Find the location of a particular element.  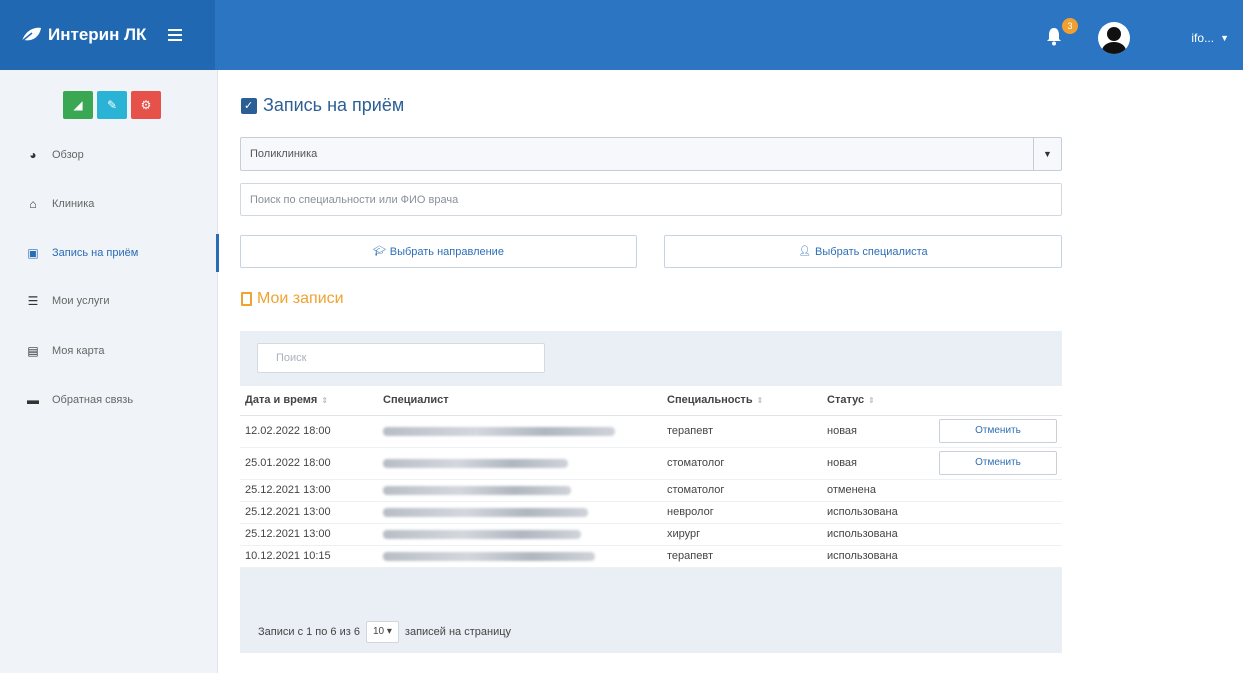

page-title-text: Запись на приём is located at coordinates (334, 105).